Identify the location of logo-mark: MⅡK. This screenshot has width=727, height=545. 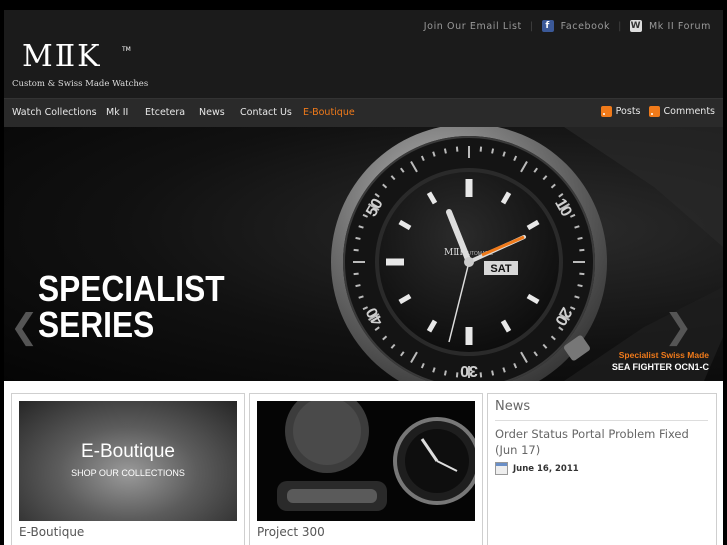
(62, 56).